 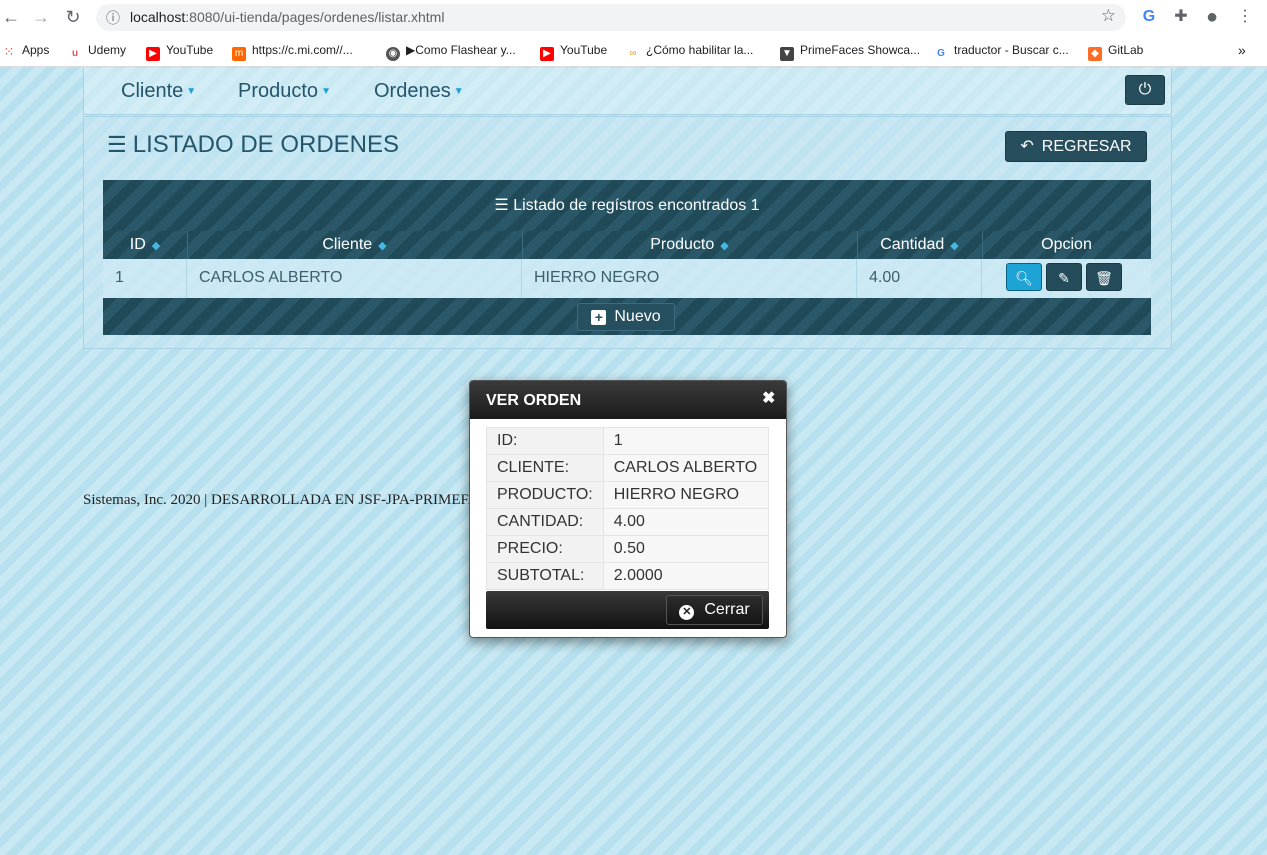 I want to click on edit-button: ✎, so click(x=1064, y=277).